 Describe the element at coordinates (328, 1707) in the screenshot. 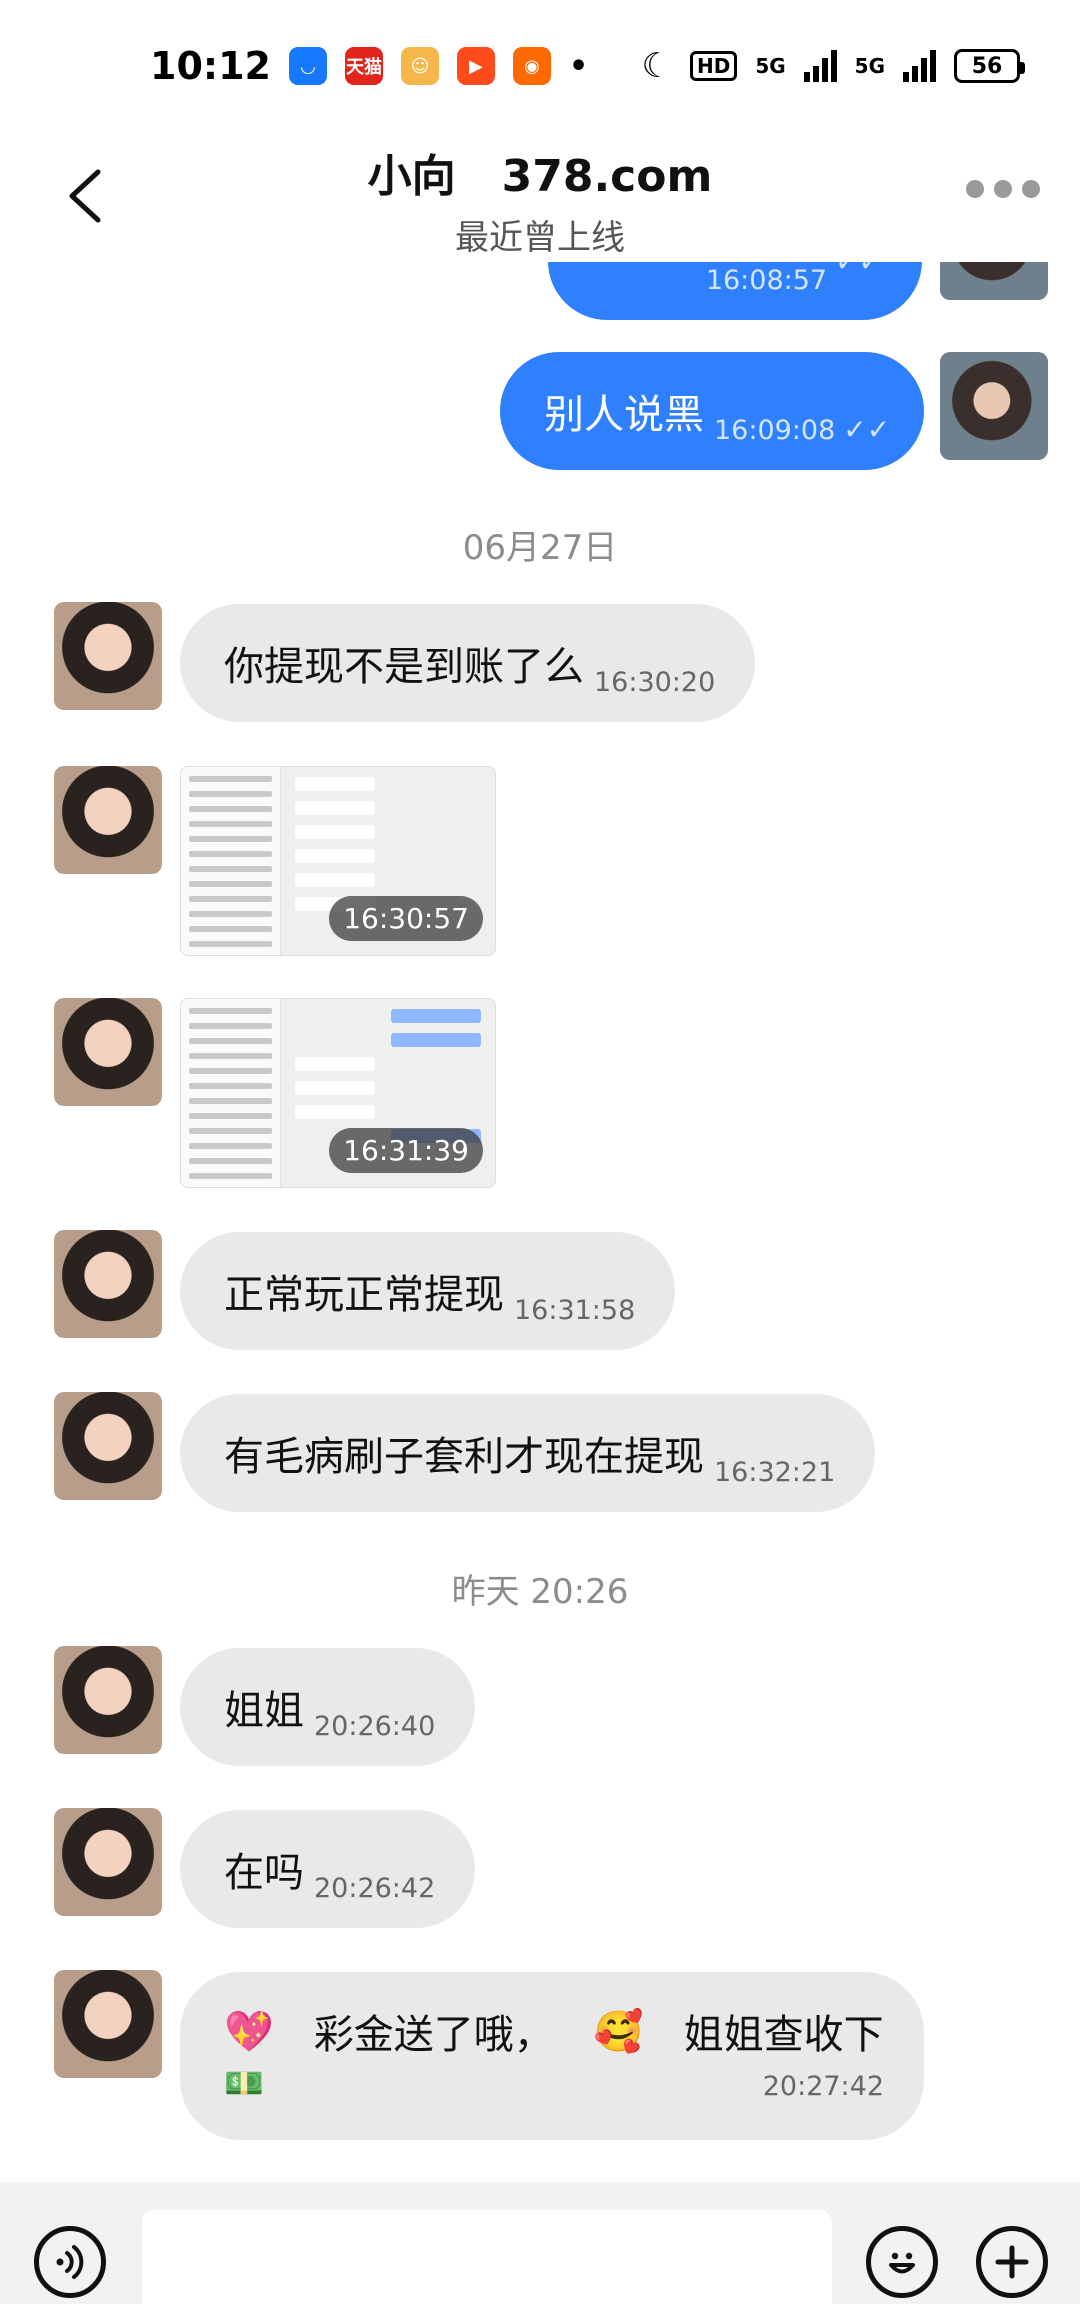

I see `message-bubble-incoming: 姐姐 20:26:40` at that location.